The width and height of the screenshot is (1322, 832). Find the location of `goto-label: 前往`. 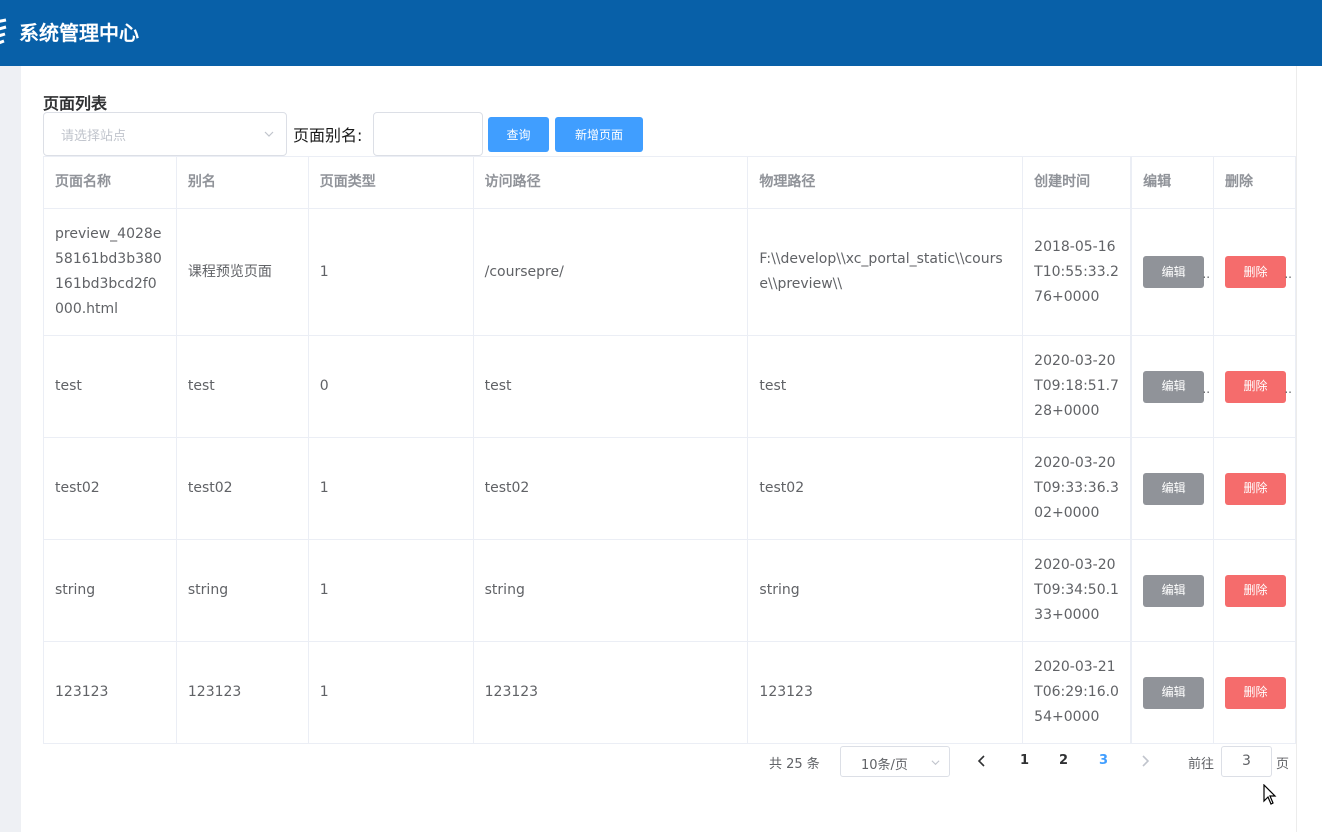

goto-label: 前往 is located at coordinates (1201, 764).